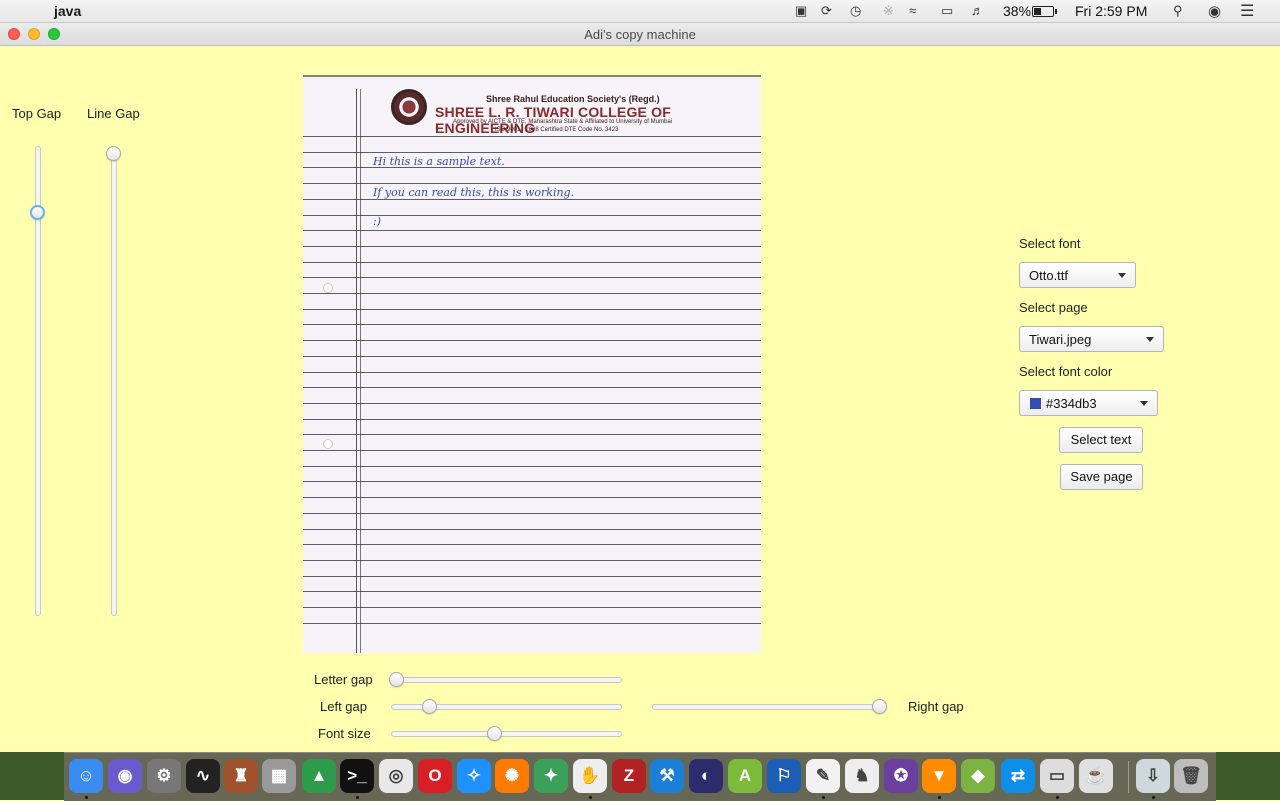  What do you see at coordinates (1091, 339) in the screenshot?
I see `page-select: Tiwari.jpeg` at bounding box center [1091, 339].